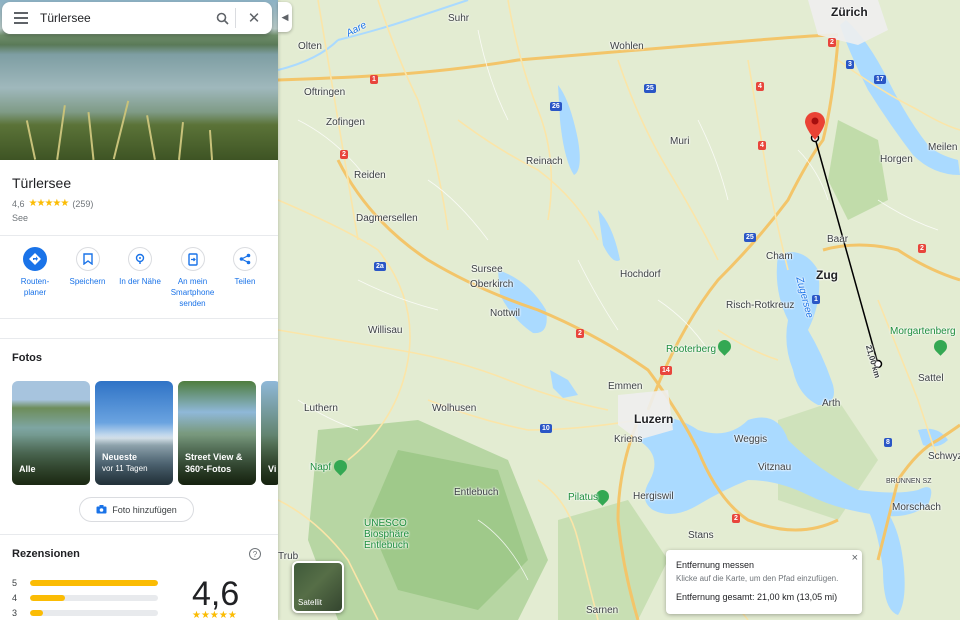  Describe the element at coordinates (27, 469) in the screenshot. I see `photo-tile-label: Alle` at that location.